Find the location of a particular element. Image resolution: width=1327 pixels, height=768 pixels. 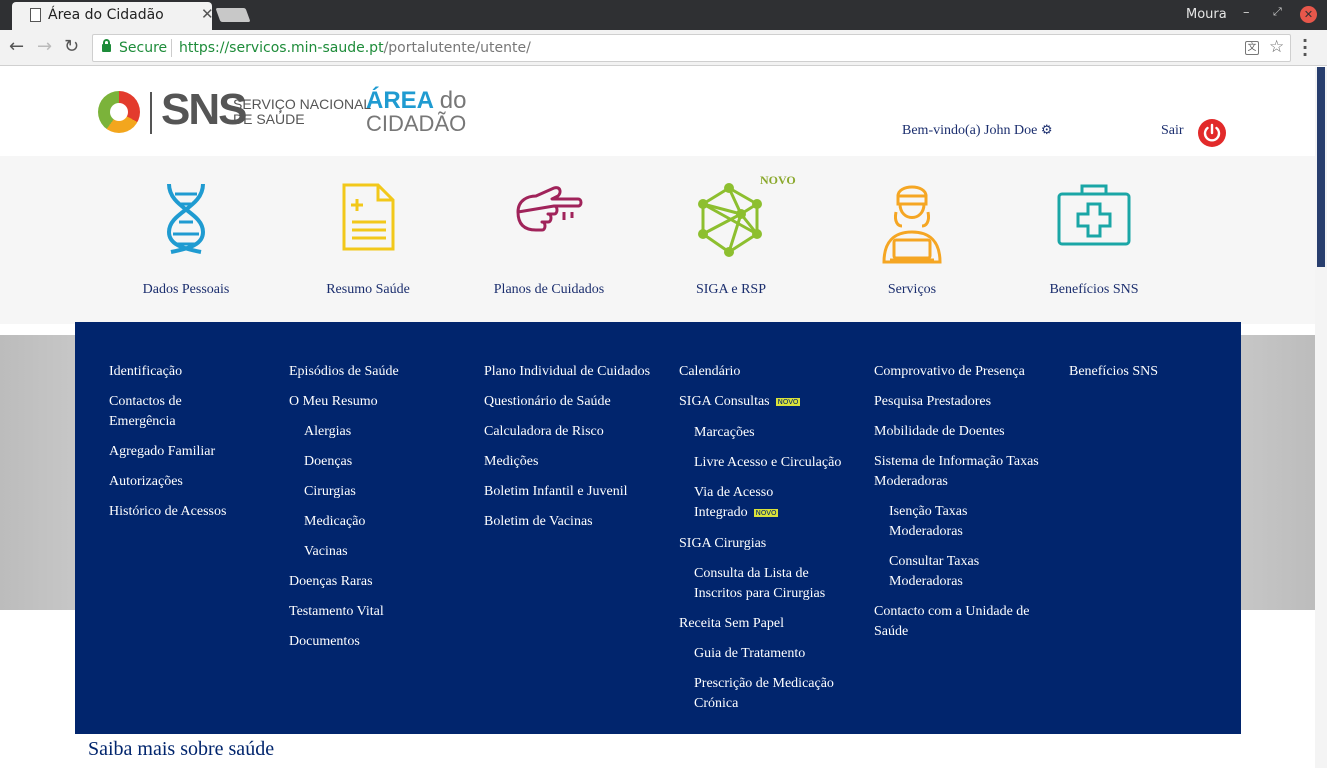

browser-tab: Área do Cidadão ✕ is located at coordinates (113, 16).